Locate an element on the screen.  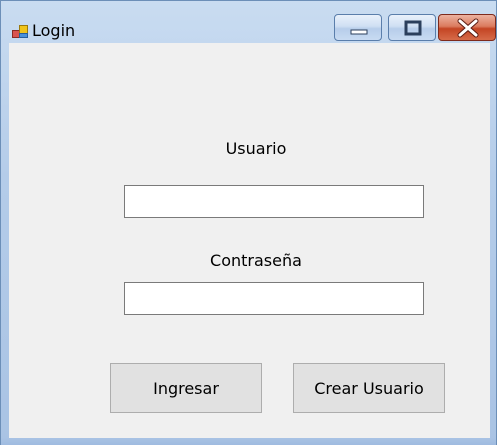
minimize-icon is located at coordinates (359, 32).